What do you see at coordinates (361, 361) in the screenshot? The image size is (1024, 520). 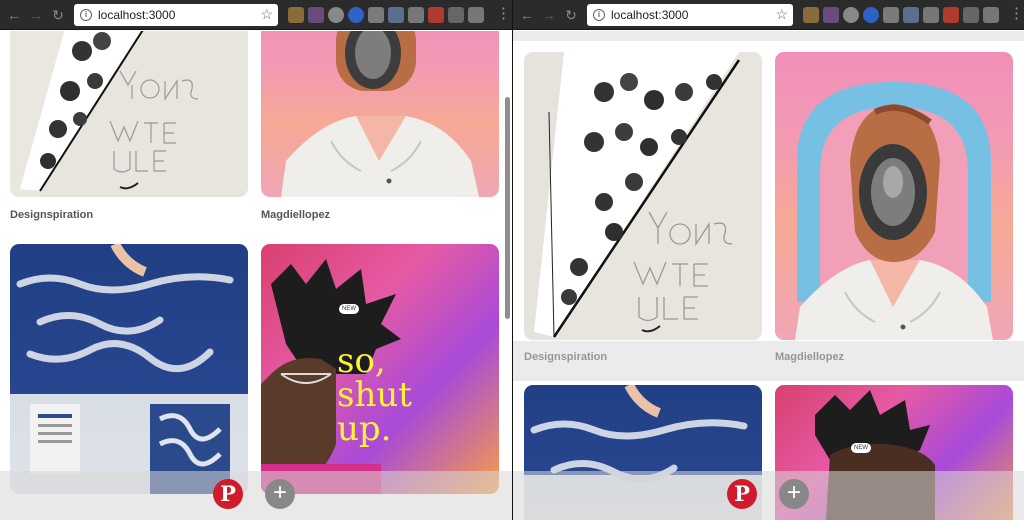 I see `poster-line: so,` at bounding box center [361, 361].